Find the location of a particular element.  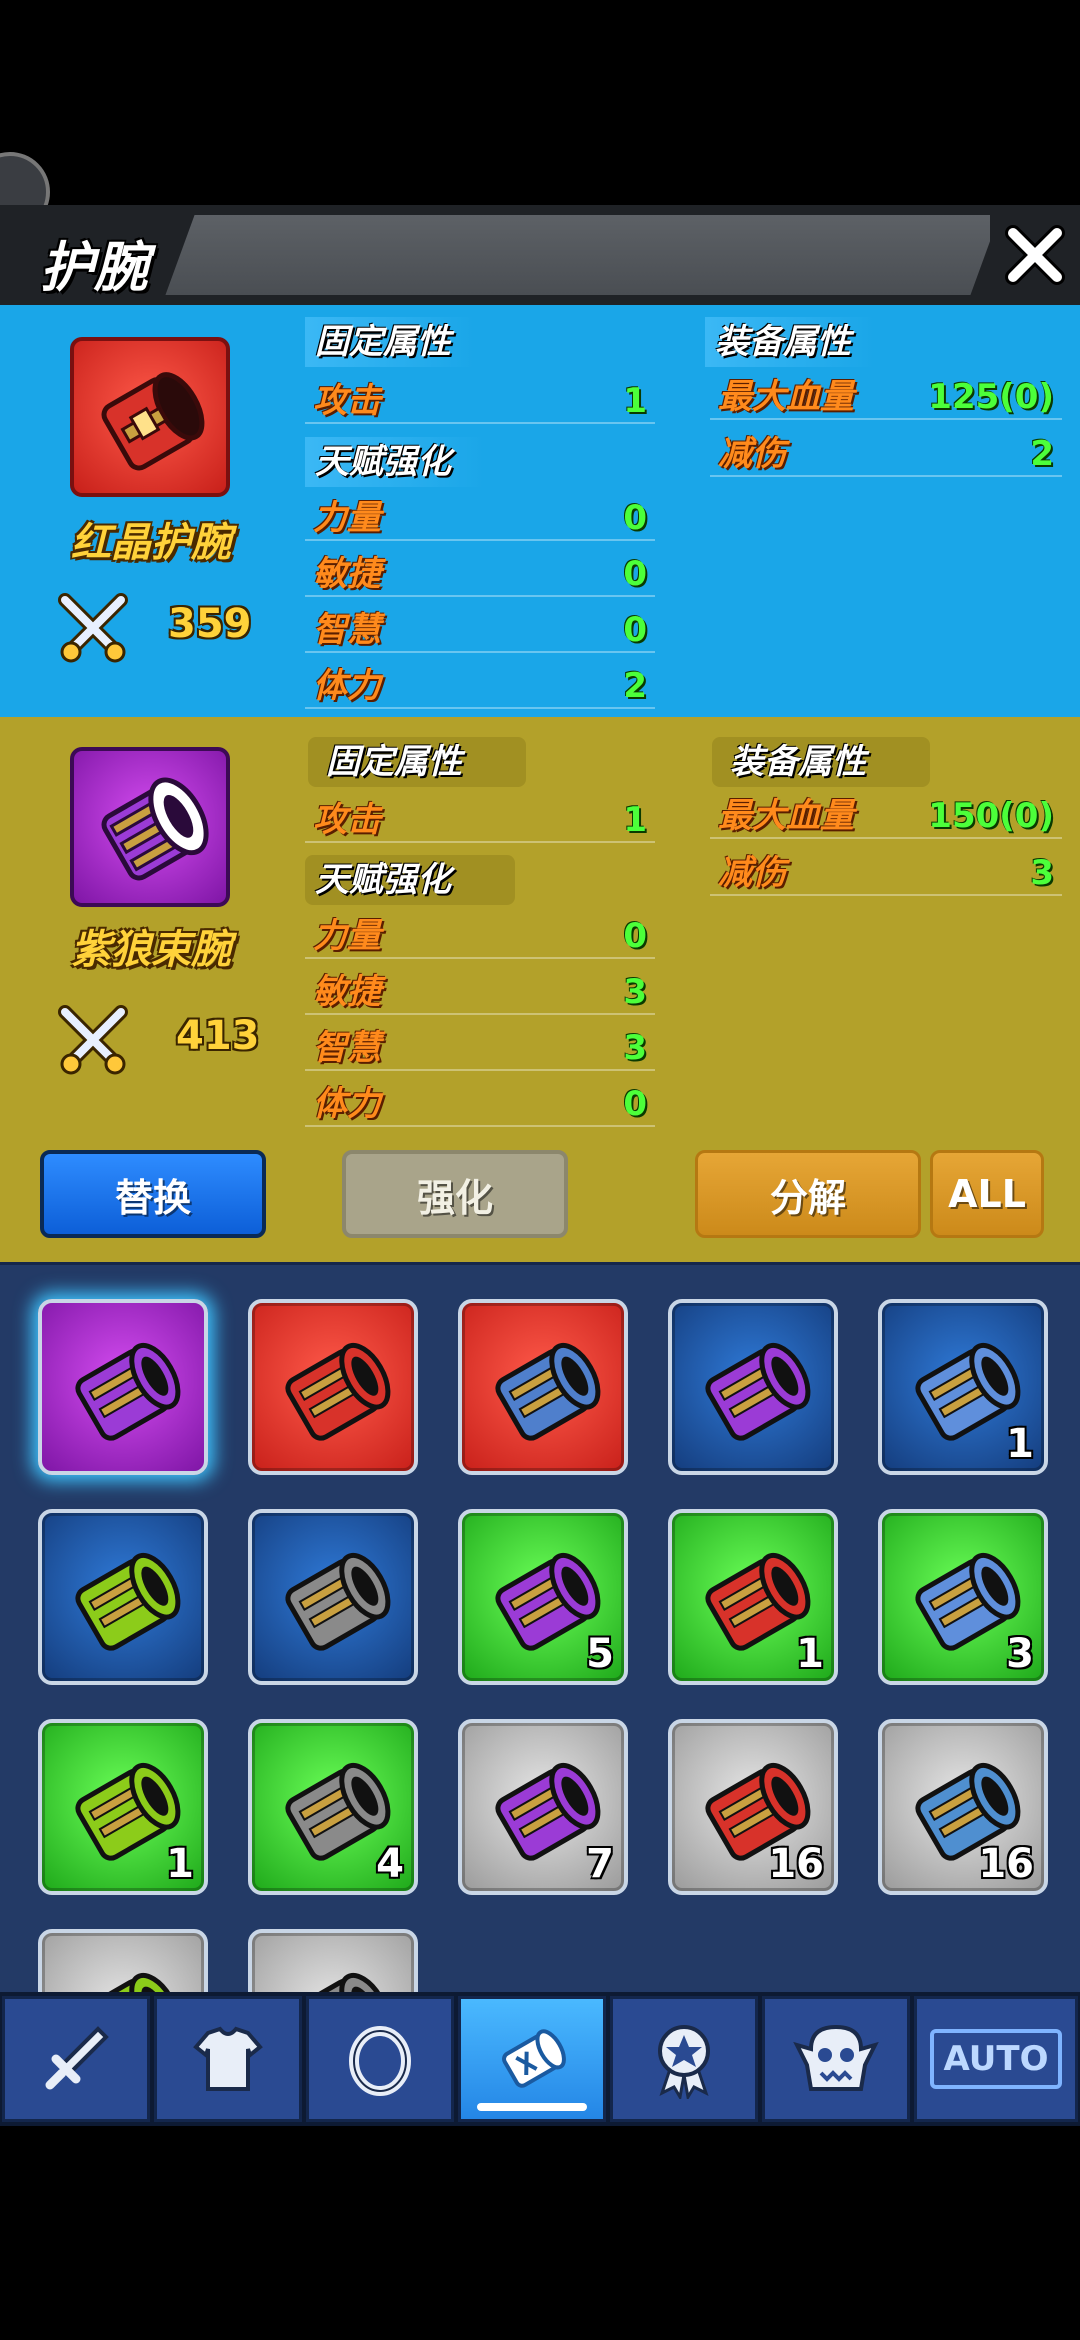

tab-medal is located at coordinates (684, 2059).